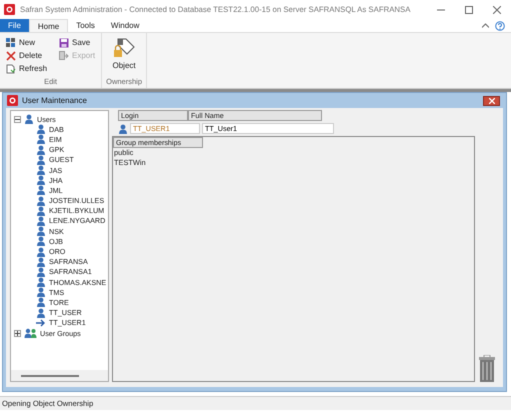 The image size is (511, 413). I want to click on ribbon-button: Object, so click(124, 55).